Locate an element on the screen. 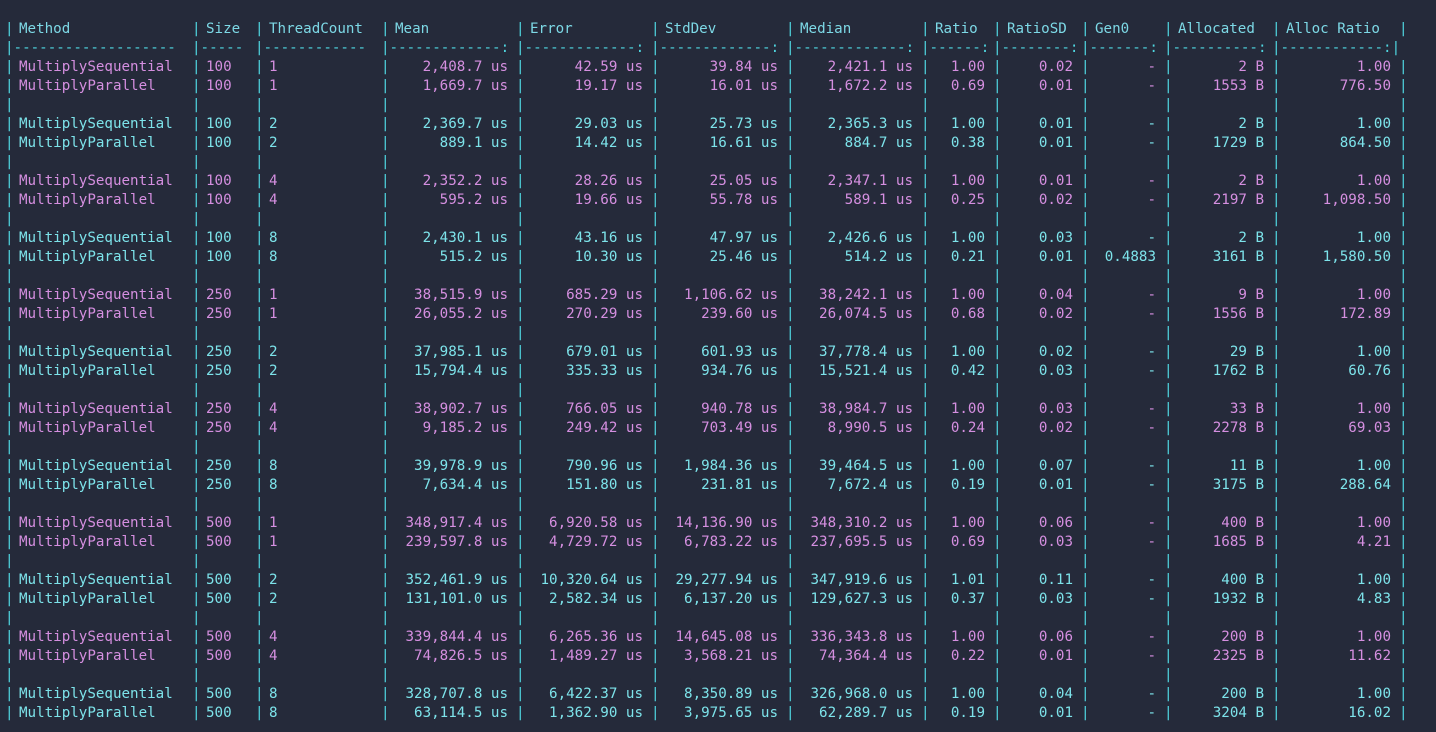 This screenshot has width=1436, height=732. cell-median: 336,343.8 us is located at coordinates (862, 637).